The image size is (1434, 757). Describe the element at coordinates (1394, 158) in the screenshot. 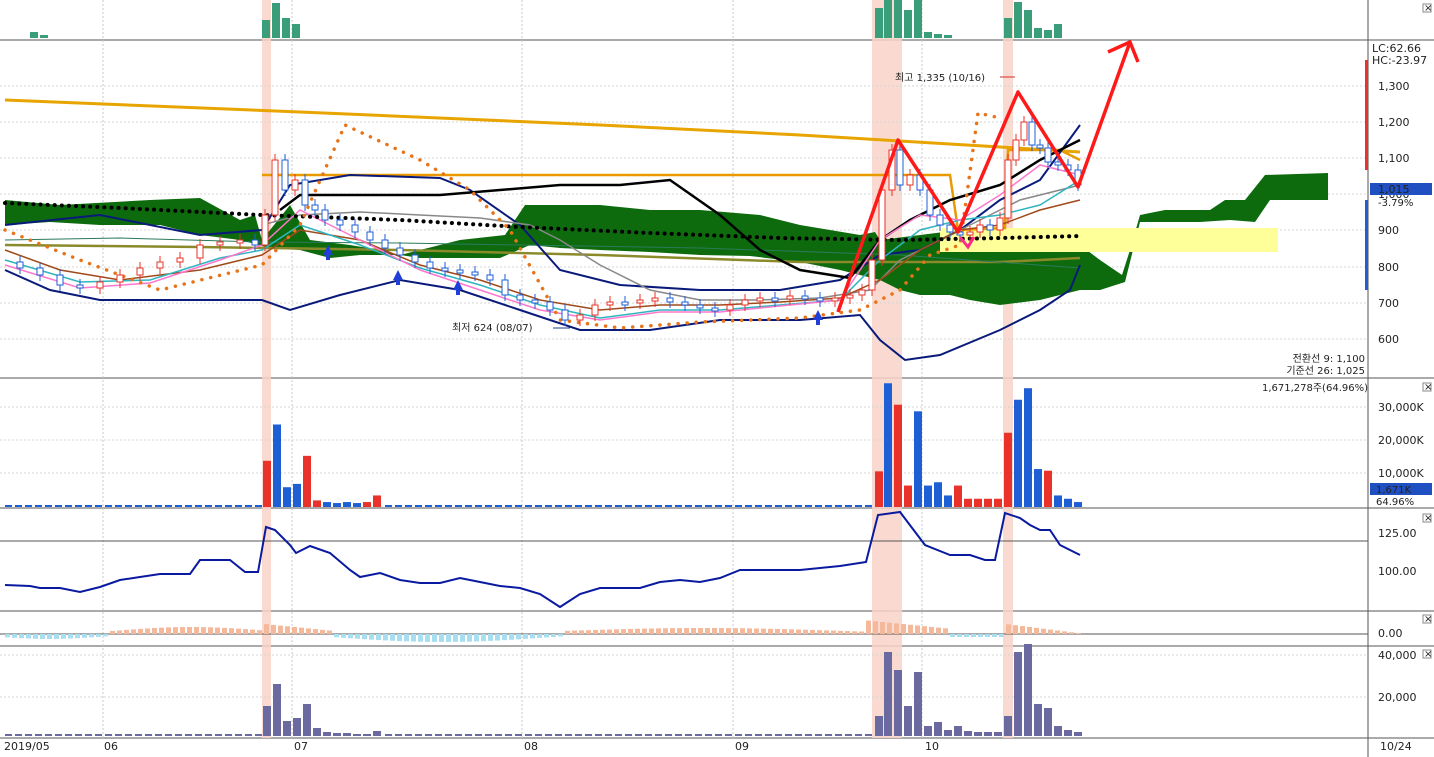

I see `price-tick-label: 1,100` at that location.